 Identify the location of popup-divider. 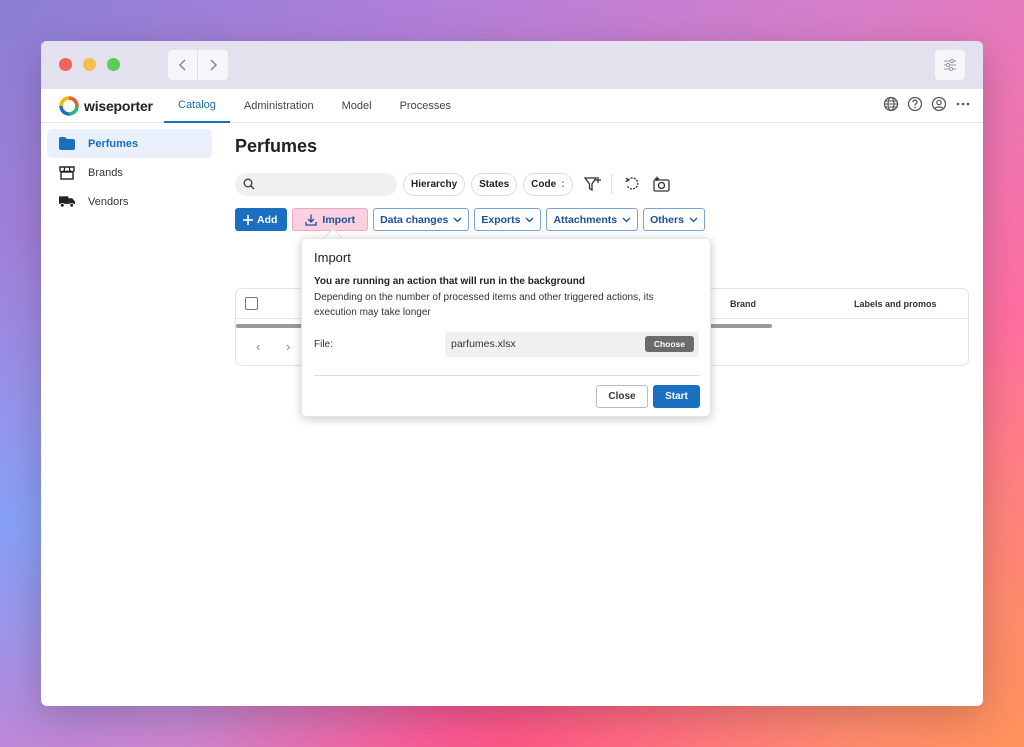
(507, 375).